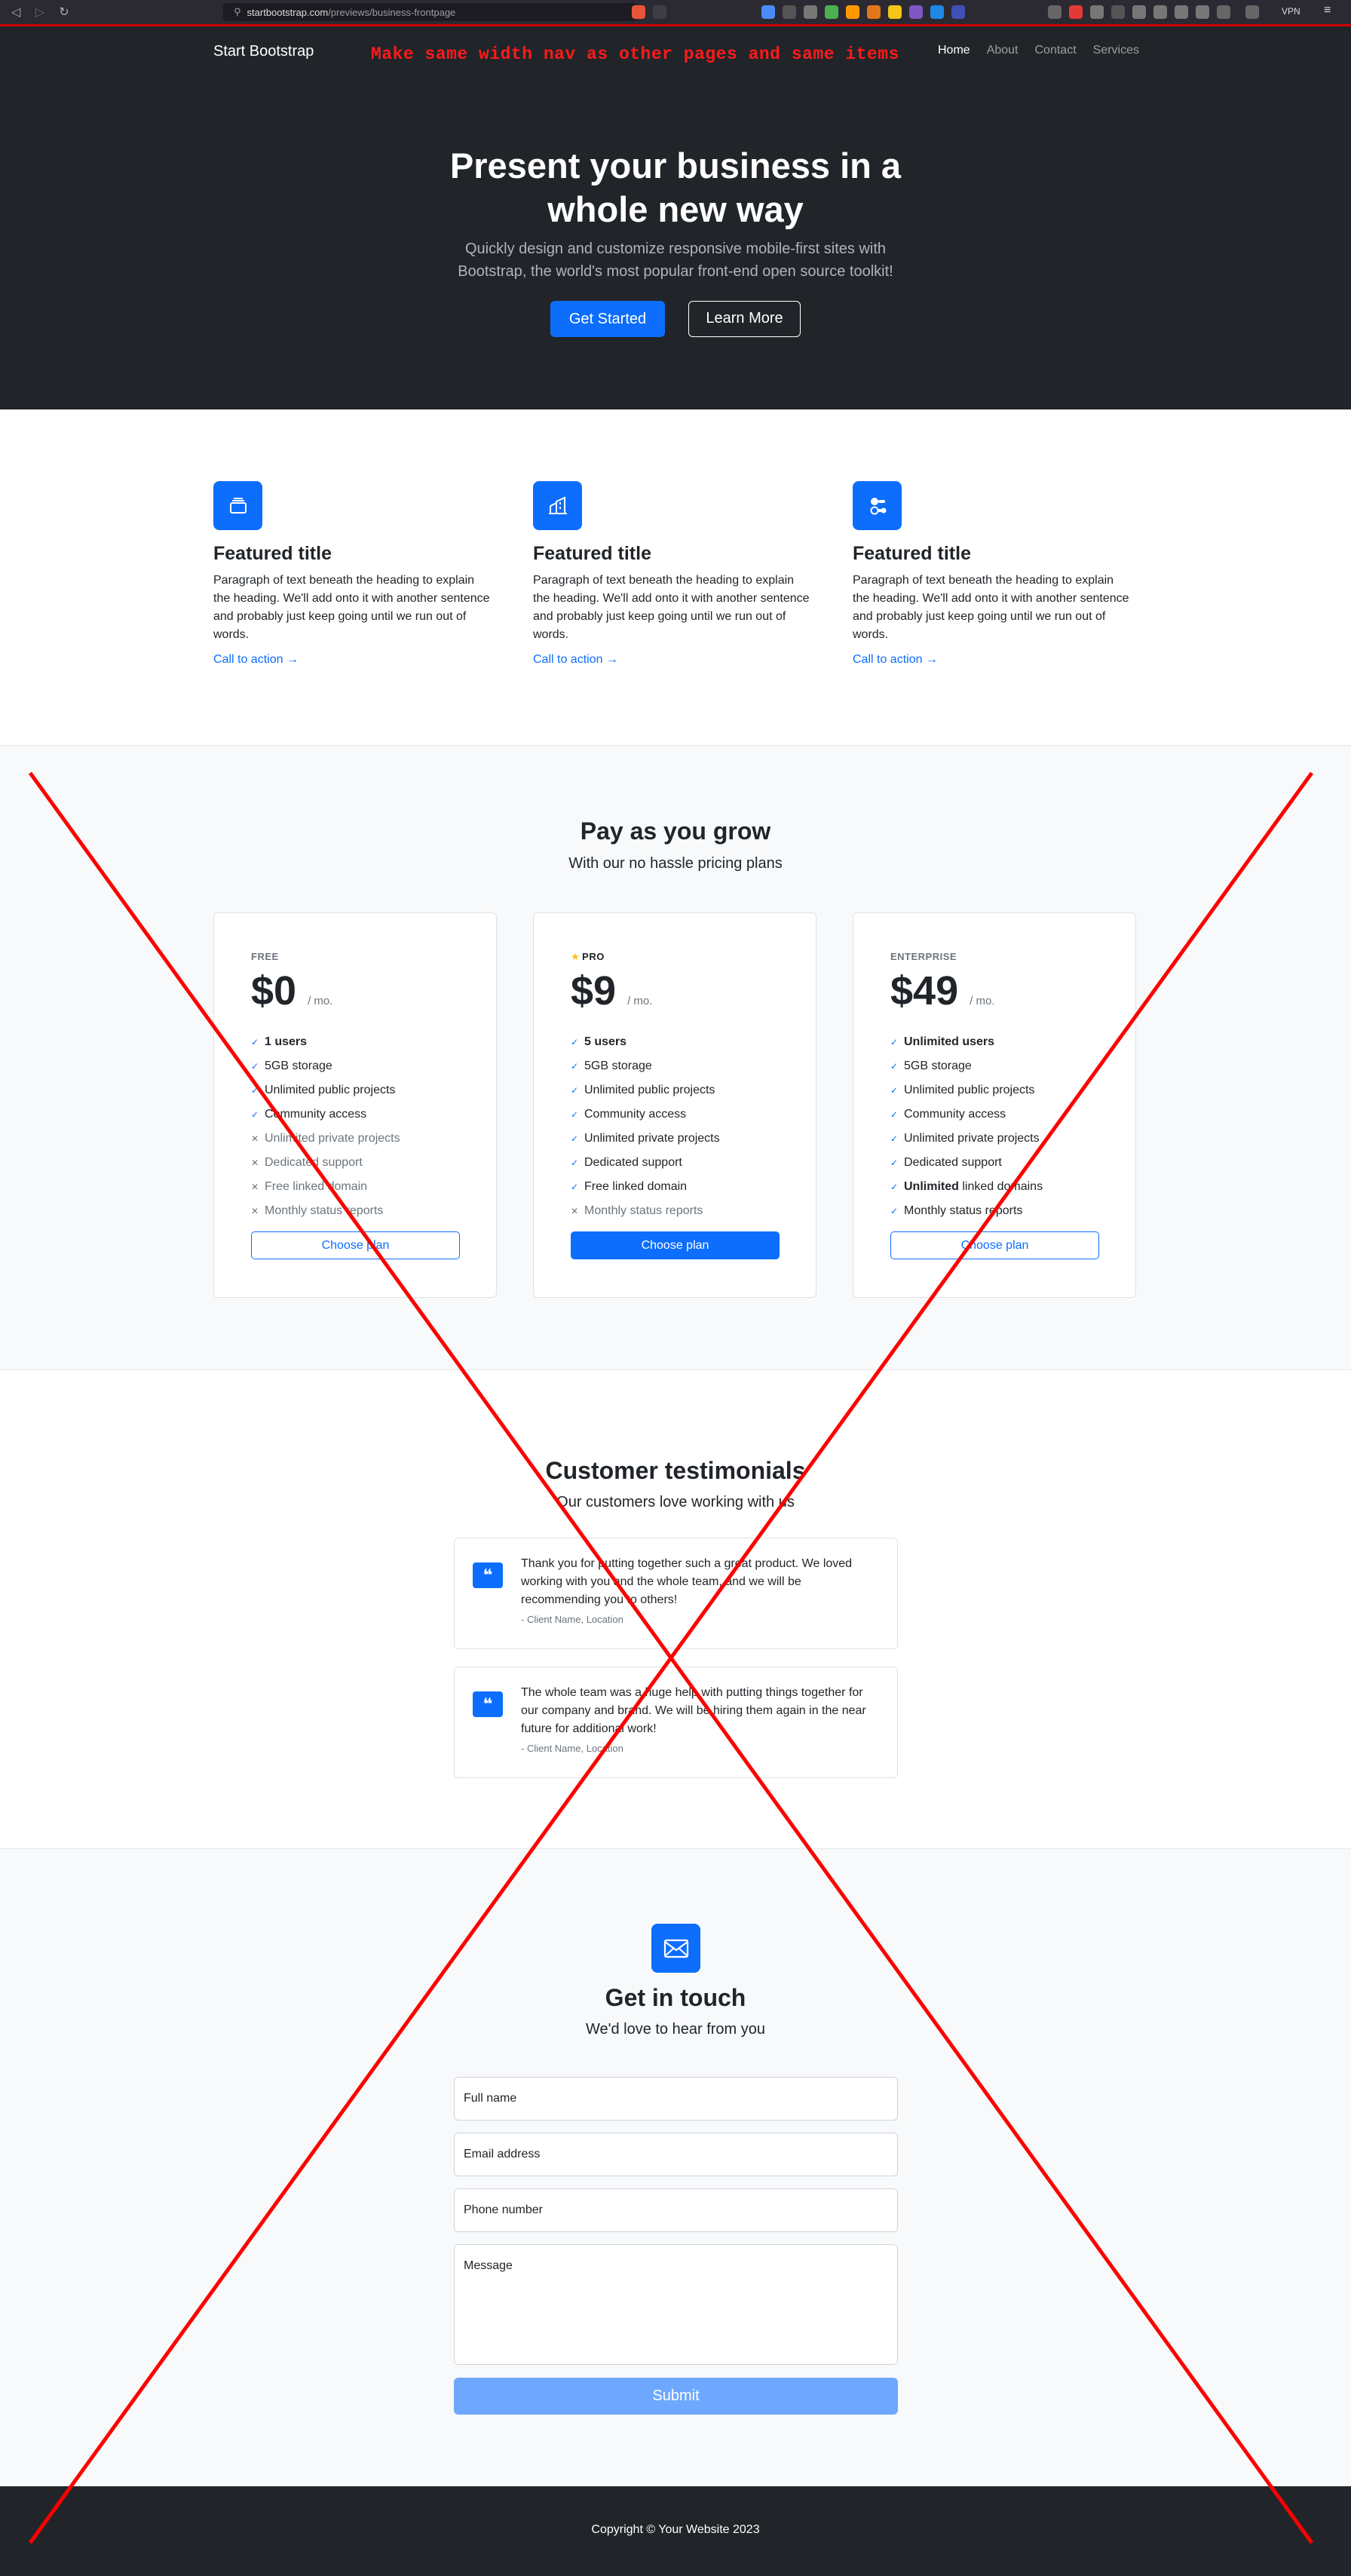 The height and width of the screenshot is (2576, 1351). Describe the element at coordinates (1116, 50) in the screenshot. I see `nav-link-services: Services` at that location.